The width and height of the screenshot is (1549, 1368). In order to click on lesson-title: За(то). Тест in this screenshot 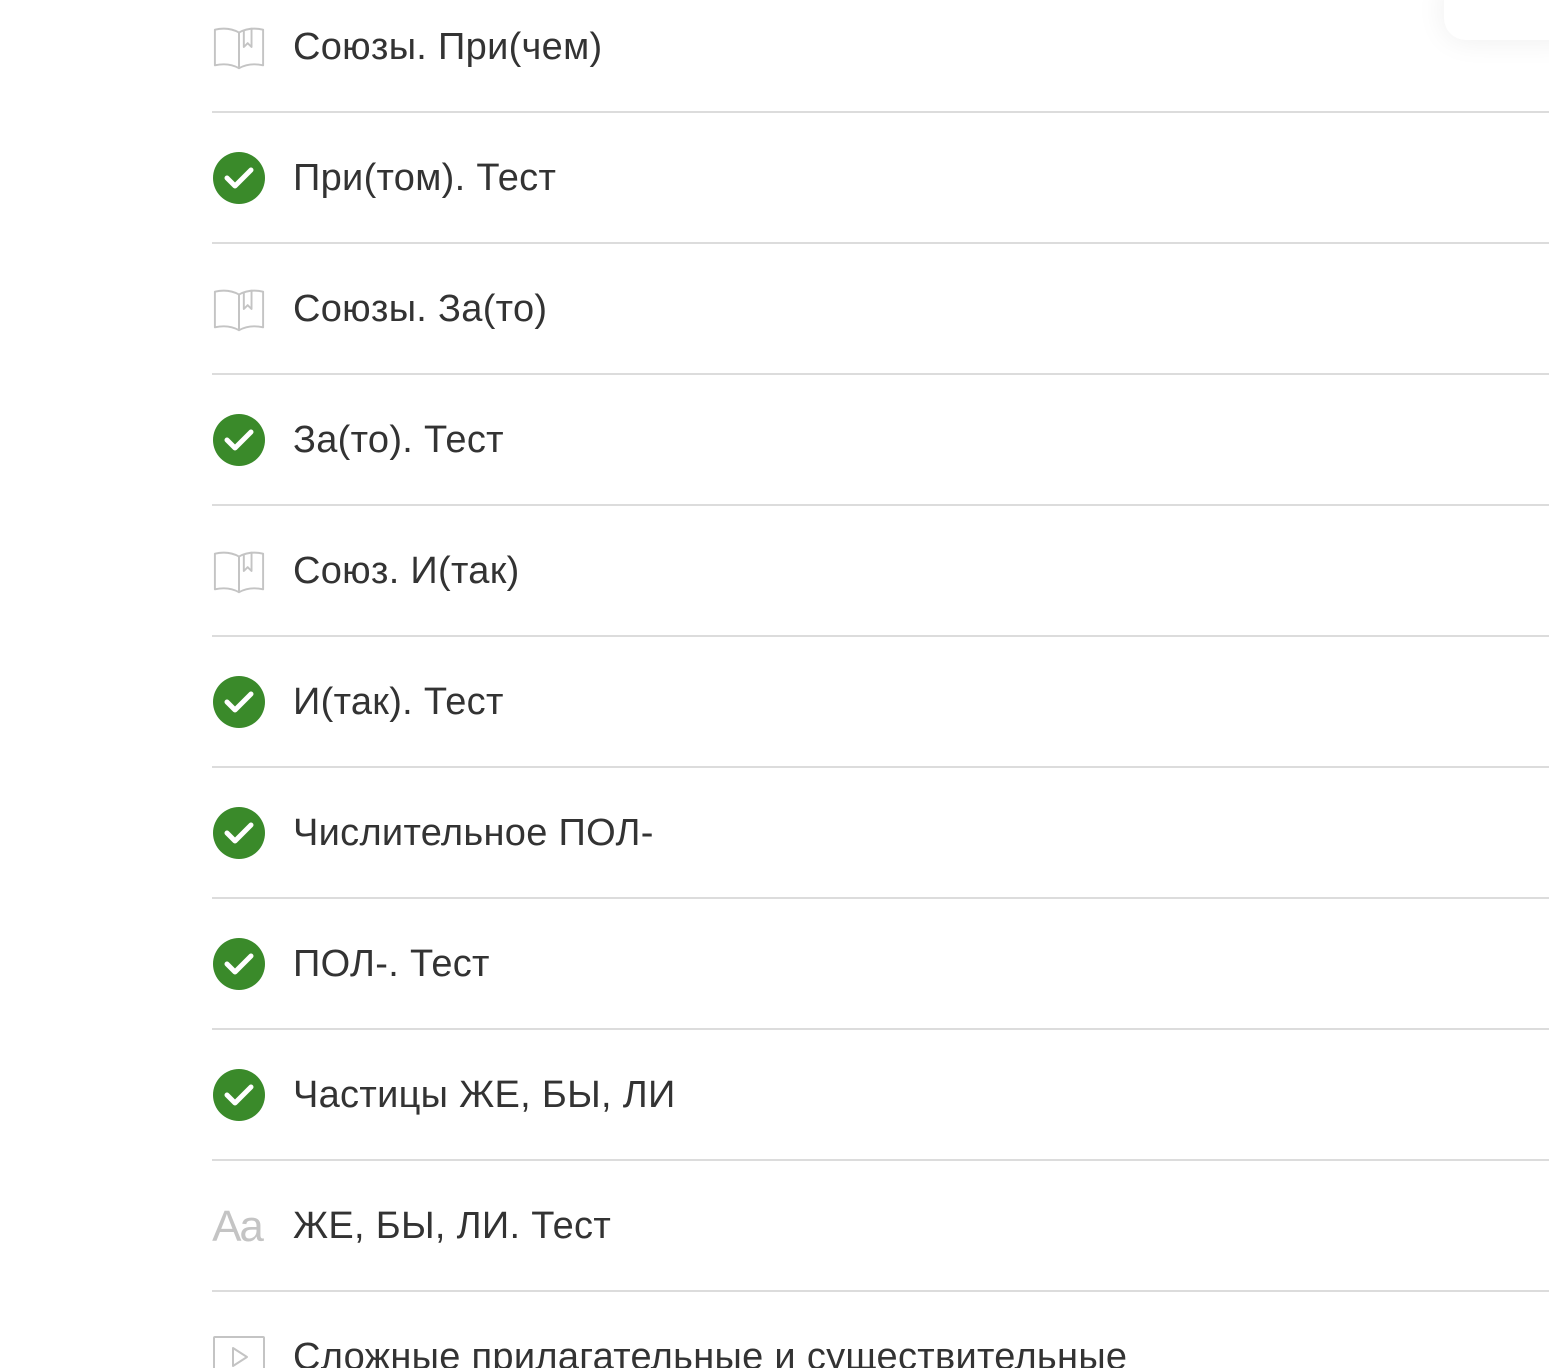, I will do `click(398, 440)`.